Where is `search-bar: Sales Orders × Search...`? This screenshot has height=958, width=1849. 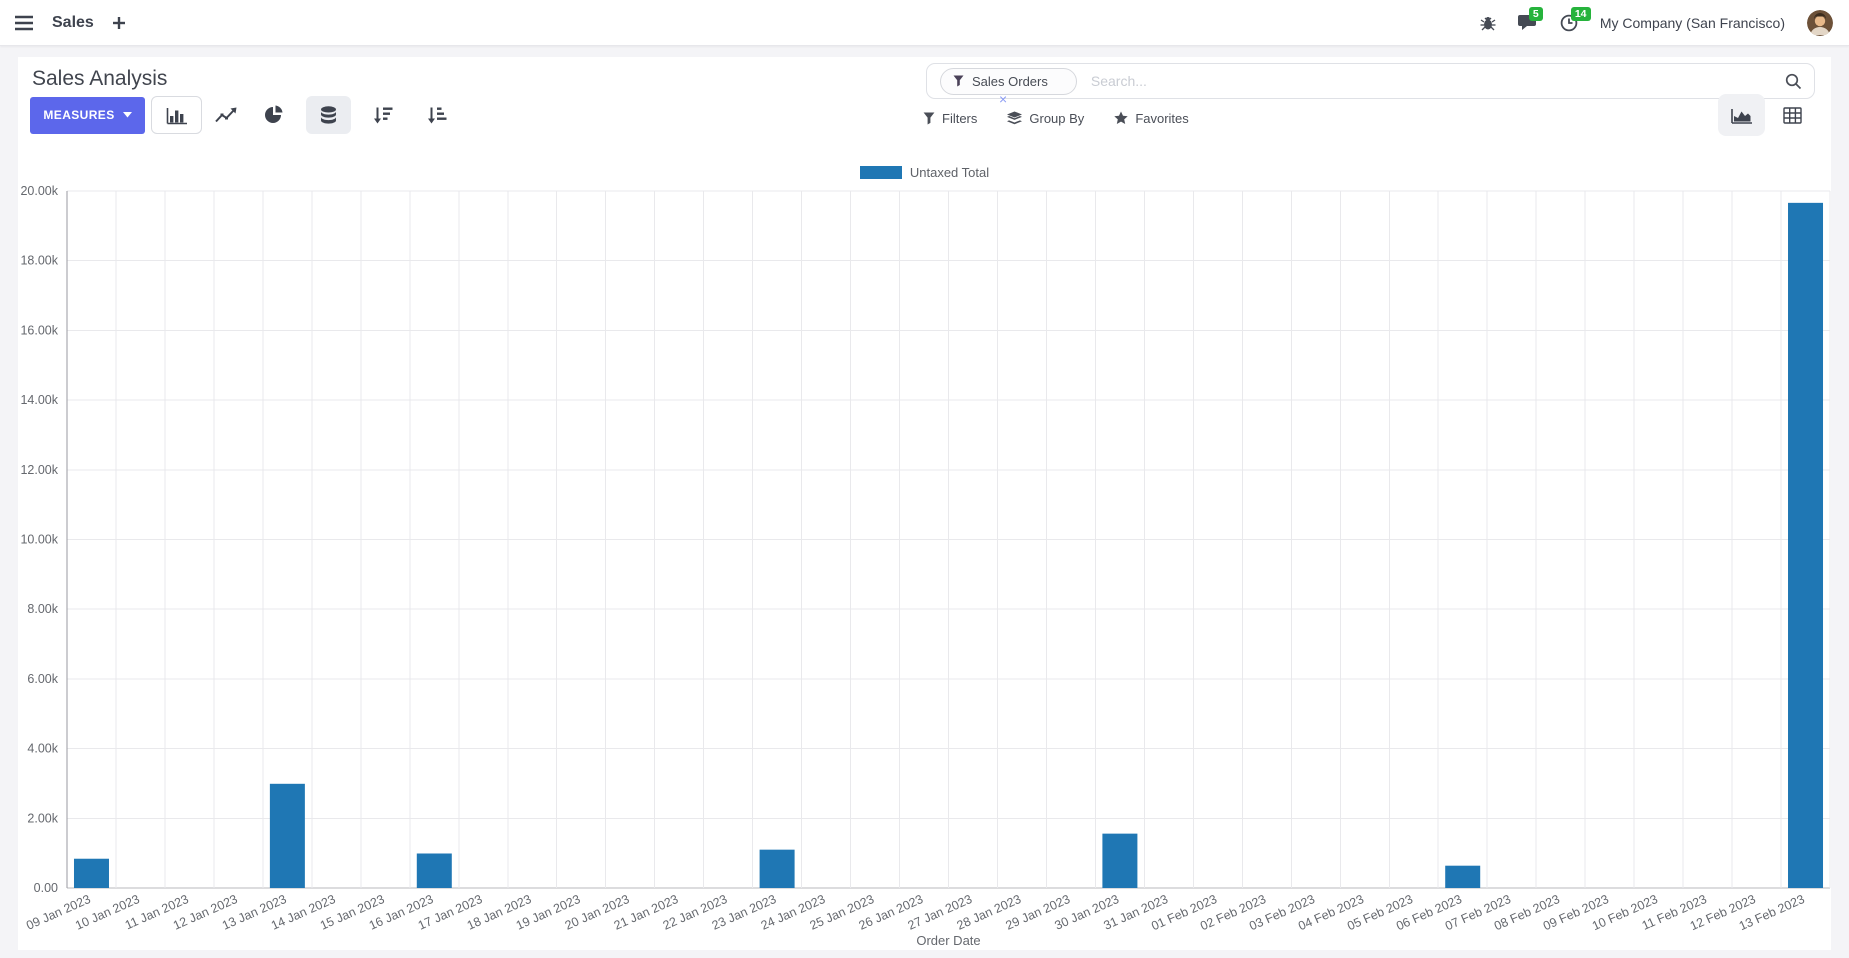 search-bar: Sales Orders × Search... is located at coordinates (1370, 84).